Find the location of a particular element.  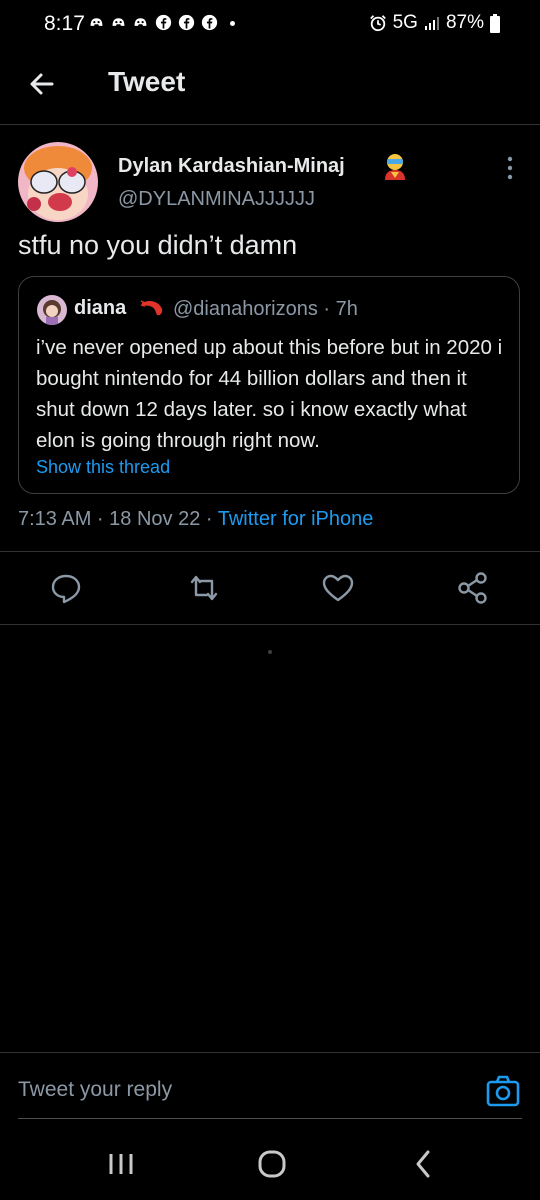

comment-icon is located at coordinates (66, 588).